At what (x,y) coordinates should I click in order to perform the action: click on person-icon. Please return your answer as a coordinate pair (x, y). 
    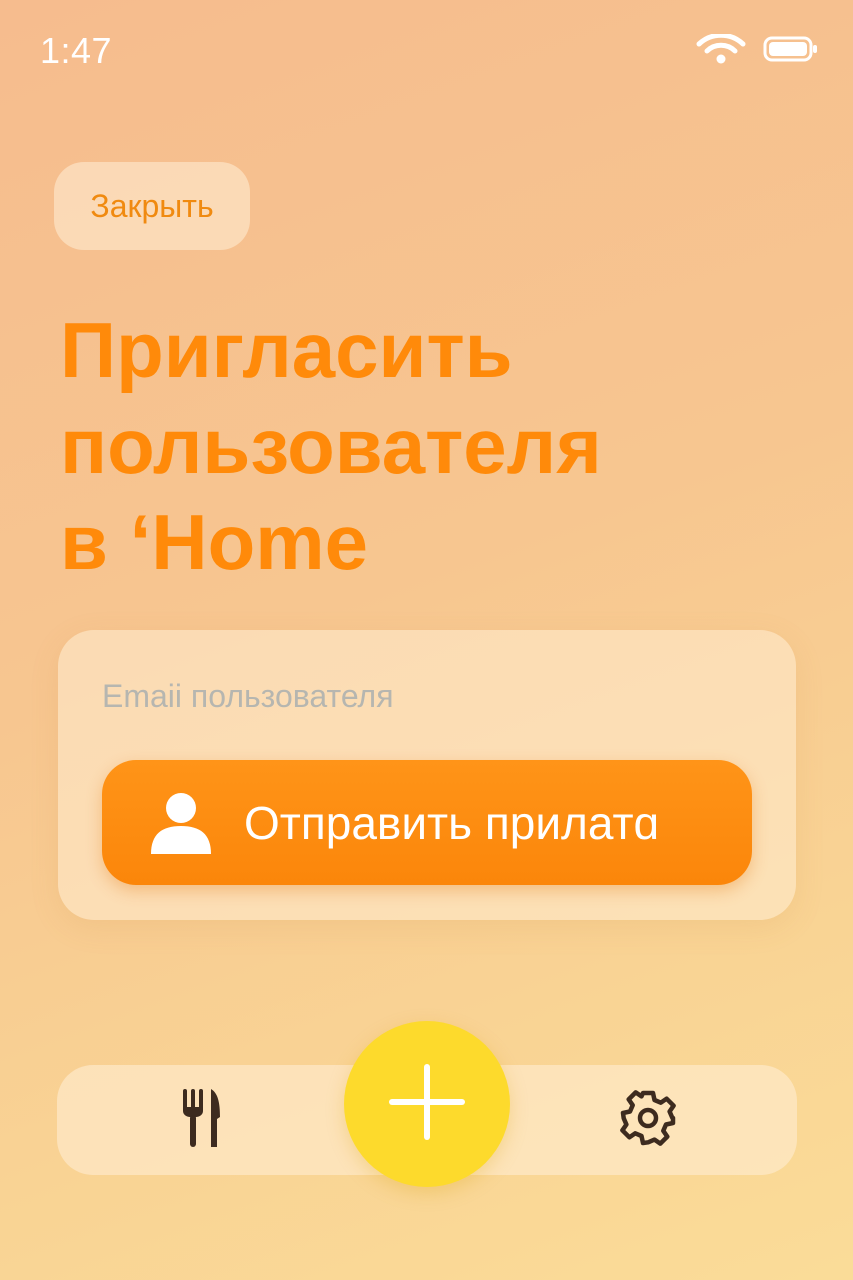
    Looking at the image, I should click on (181, 823).